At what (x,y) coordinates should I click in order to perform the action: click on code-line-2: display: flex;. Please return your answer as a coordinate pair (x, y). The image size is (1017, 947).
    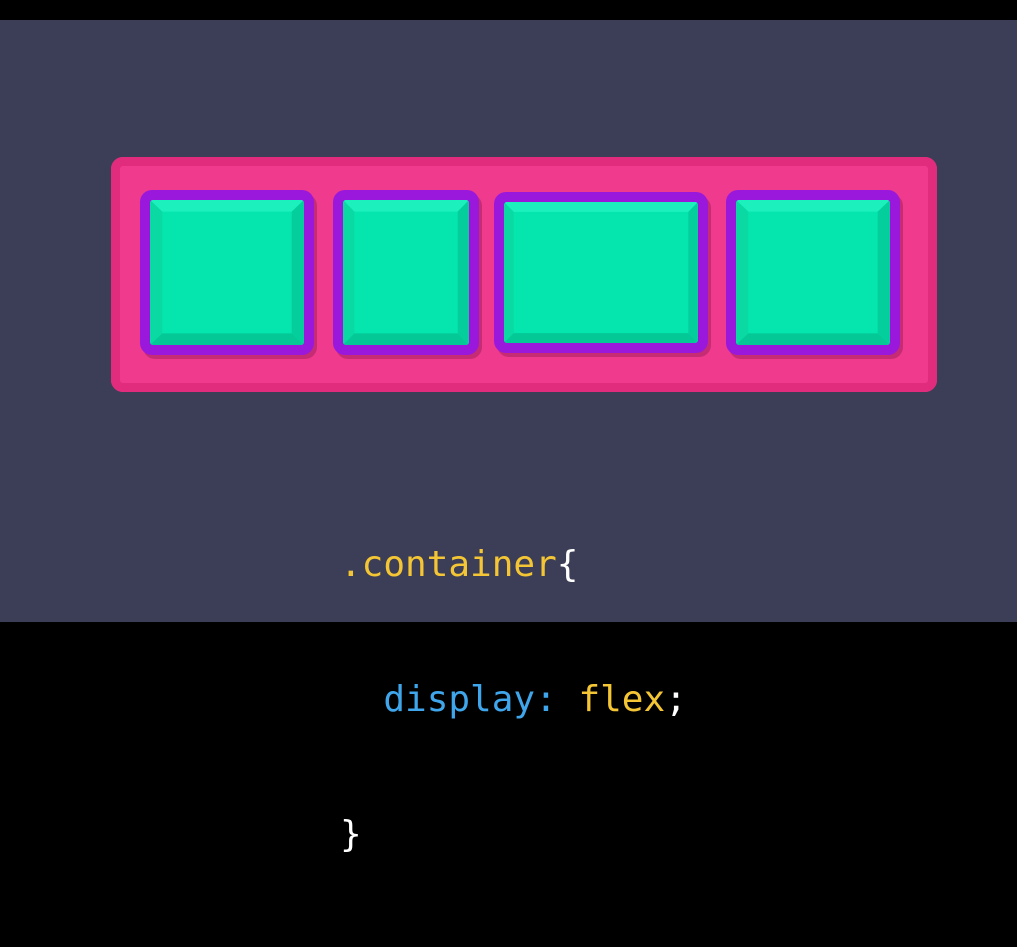
    Looking at the image, I should click on (513, 699).